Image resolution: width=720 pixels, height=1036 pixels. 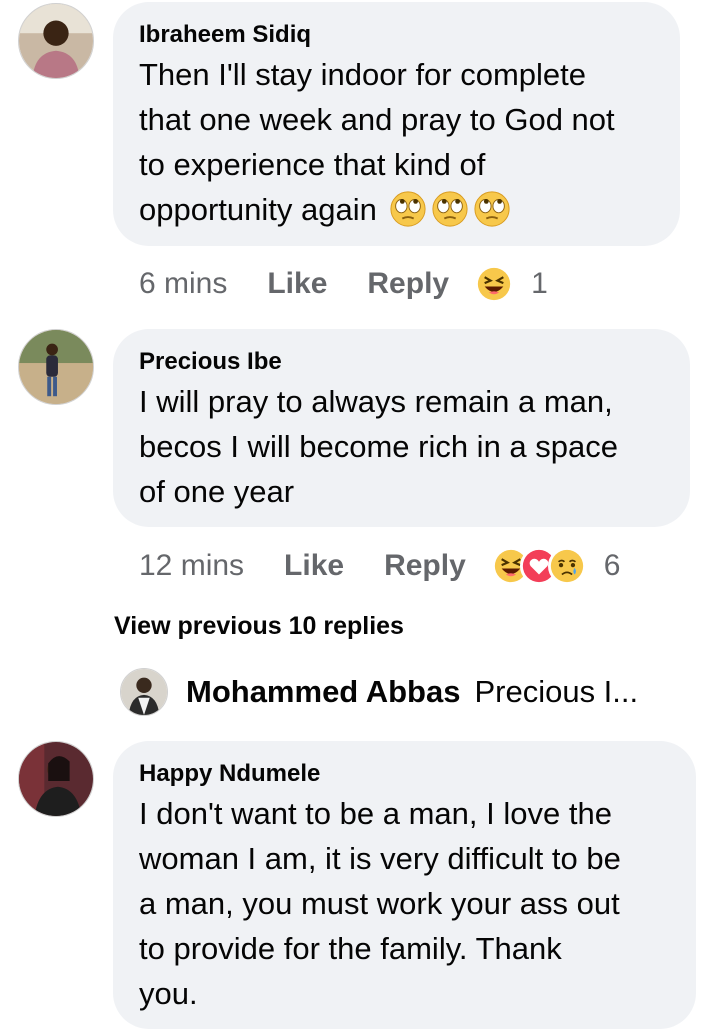 What do you see at coordinates (404, 774) in the screenshot?
I see `comment-author: Happy Ndumele` at bounding box center [404, 774].